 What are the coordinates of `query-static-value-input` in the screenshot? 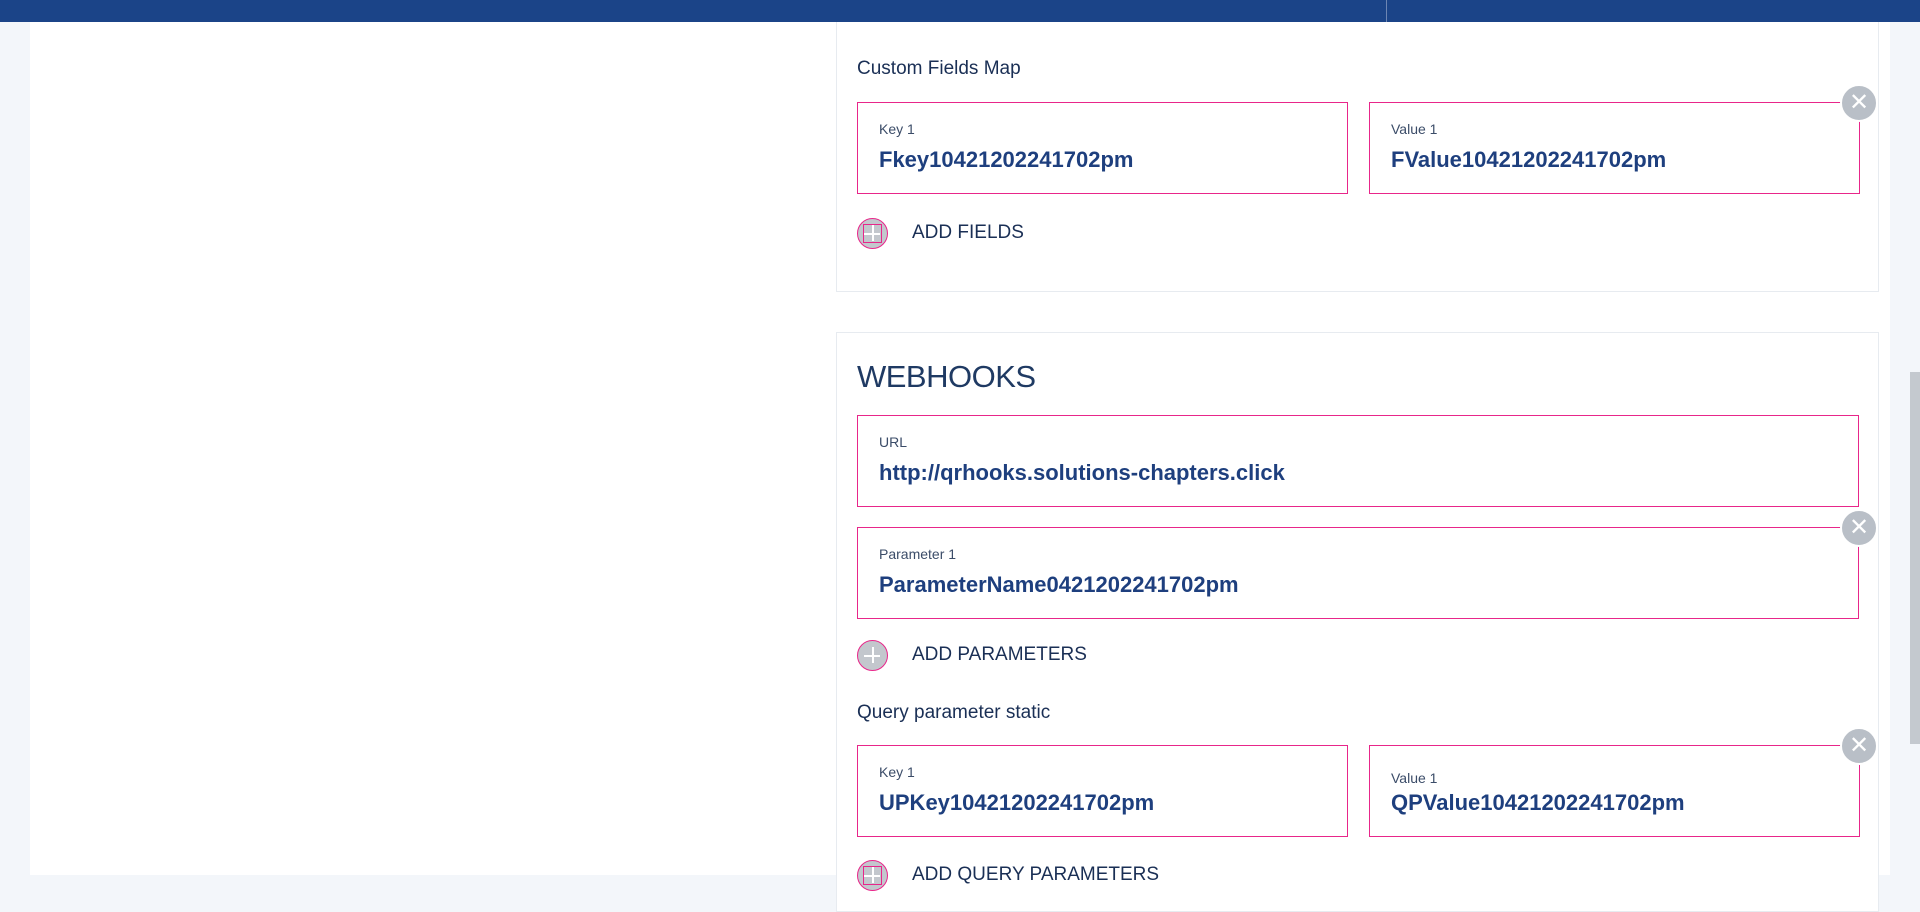 It's located at (1615, 803).